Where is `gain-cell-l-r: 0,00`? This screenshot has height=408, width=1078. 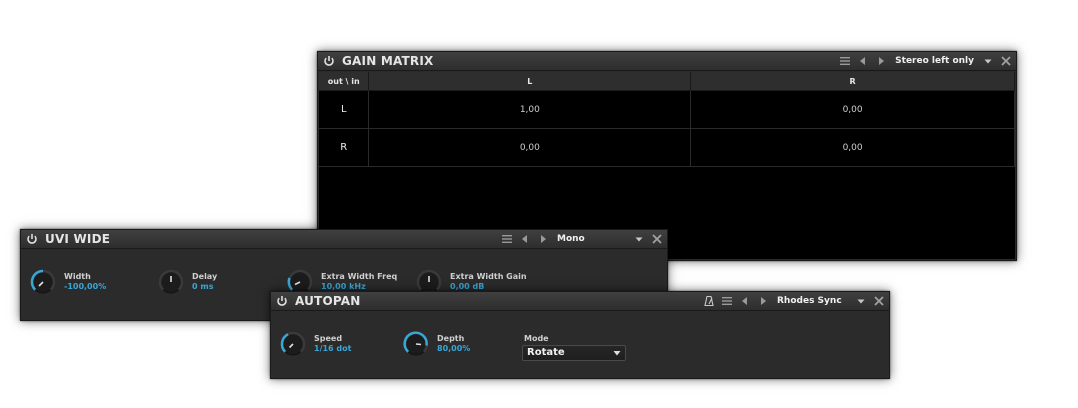 gain-cell-l-r: 0,00 is located at coordinates (852, 109).